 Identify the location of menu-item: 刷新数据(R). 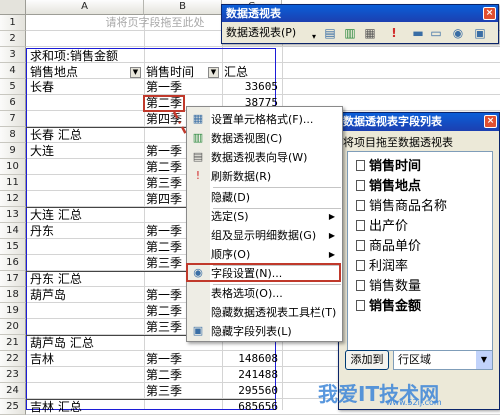
(276, 176).